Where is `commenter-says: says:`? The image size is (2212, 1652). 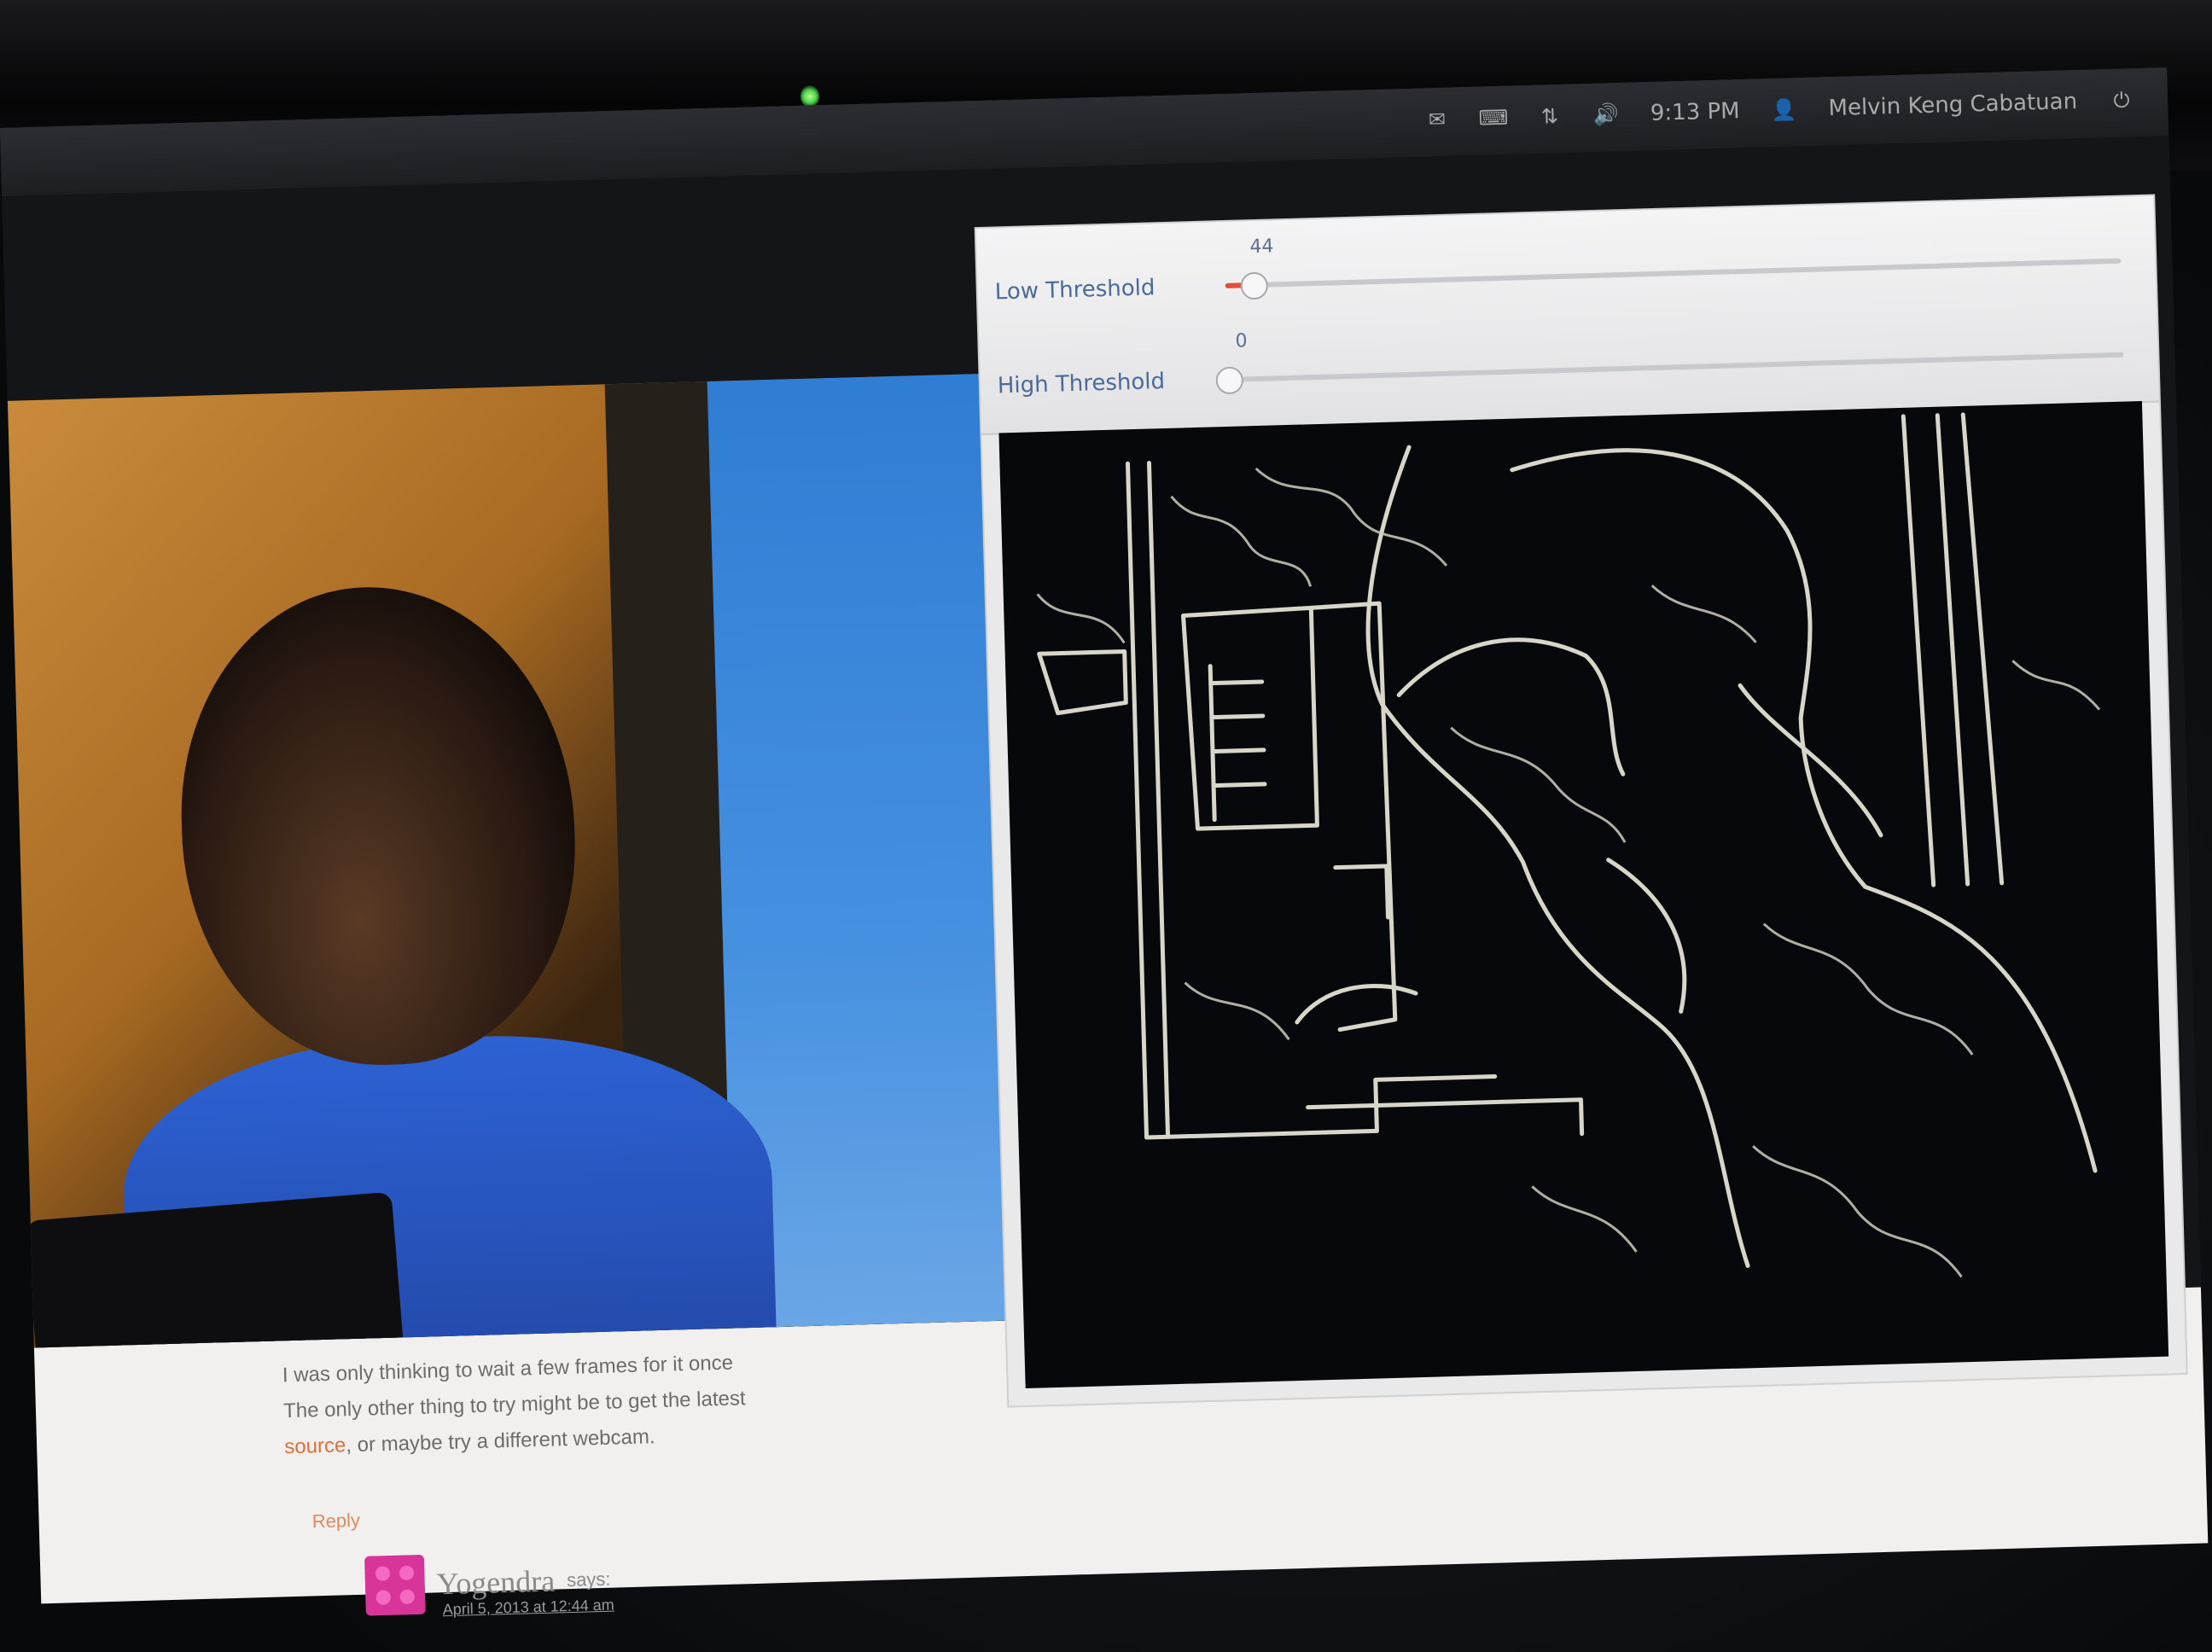
commenter-says: says: is located at coordinates (588, 1579).